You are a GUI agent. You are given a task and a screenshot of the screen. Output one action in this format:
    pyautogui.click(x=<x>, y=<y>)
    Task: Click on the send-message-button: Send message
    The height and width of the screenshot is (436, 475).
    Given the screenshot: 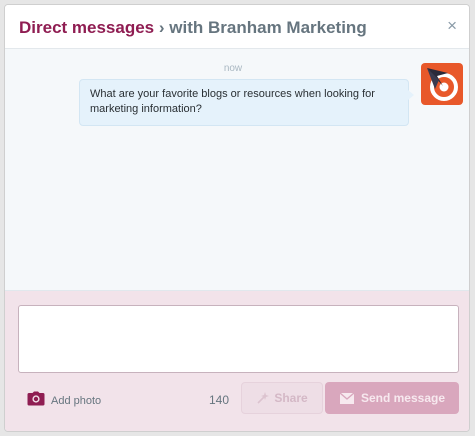 What is the action you would take?
    pyautogui.click(x=392, y=398)
    